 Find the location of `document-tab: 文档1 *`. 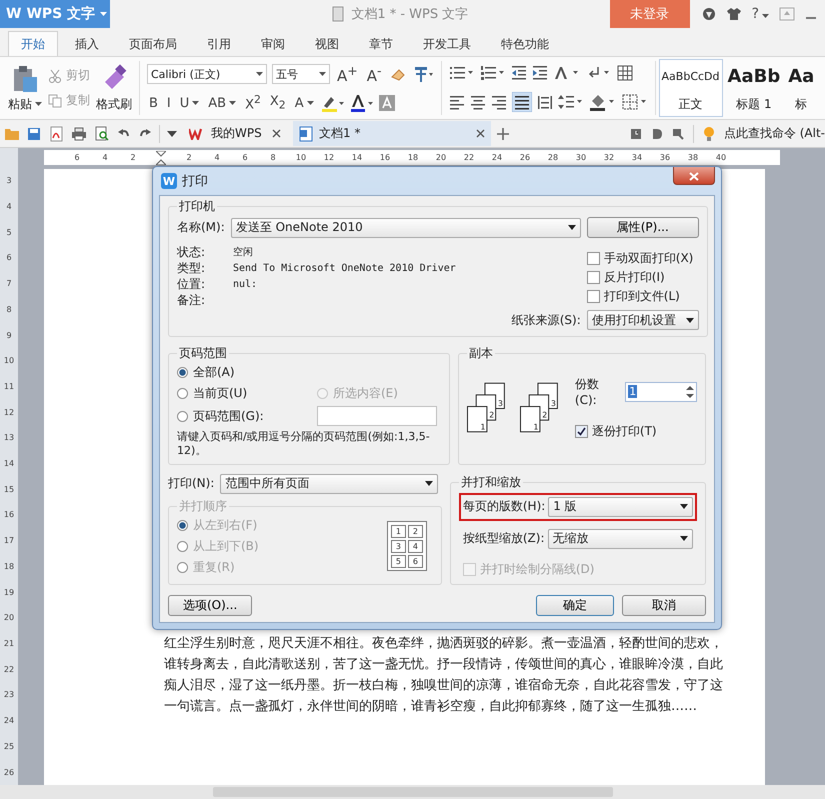

document-tab: 文档1 * is located at coordinates (392, 133).